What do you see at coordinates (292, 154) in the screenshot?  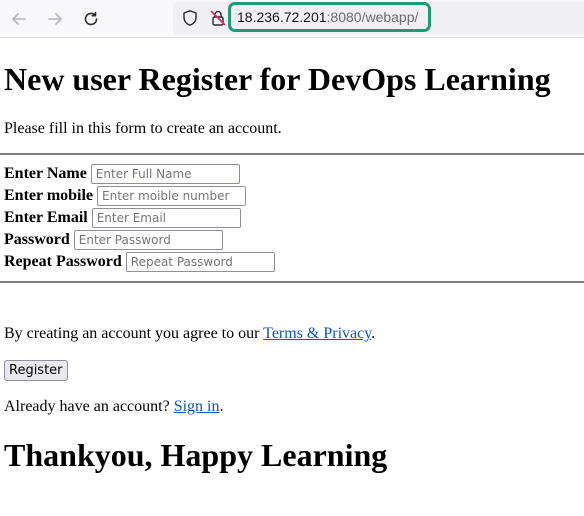 I see `top-divider` at bounding box center [292, 154].